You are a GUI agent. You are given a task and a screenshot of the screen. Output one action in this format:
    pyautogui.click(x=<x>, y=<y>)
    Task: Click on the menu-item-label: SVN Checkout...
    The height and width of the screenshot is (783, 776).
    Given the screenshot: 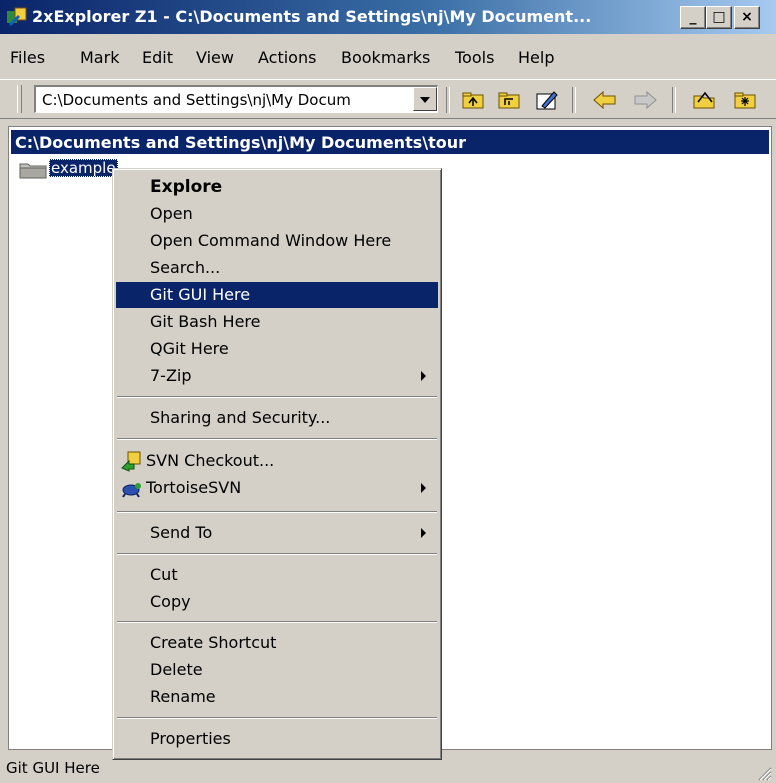 What is the action you would take?
    pyautogui.click(x=210, y=460)
    